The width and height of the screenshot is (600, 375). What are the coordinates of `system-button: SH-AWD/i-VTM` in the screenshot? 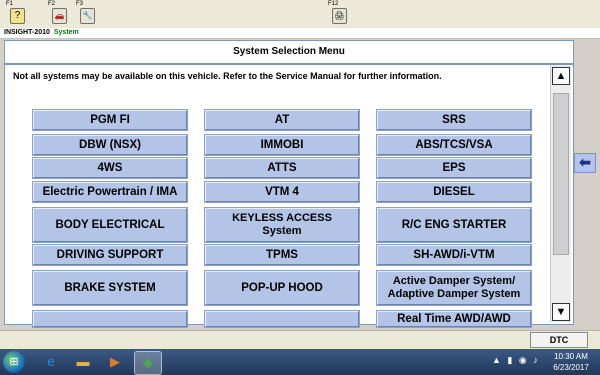 It's located at (454, 255).